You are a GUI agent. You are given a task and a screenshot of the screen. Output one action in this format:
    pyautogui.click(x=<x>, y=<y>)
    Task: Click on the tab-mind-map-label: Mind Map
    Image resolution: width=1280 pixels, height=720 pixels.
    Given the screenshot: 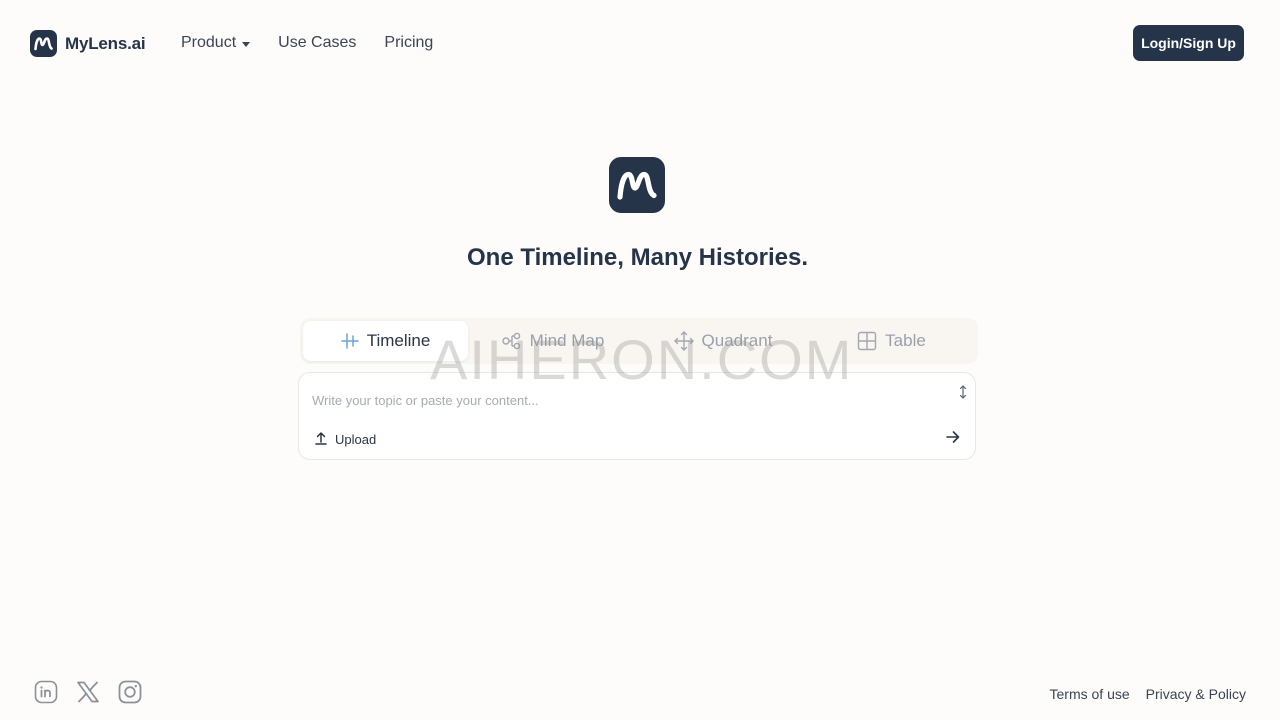 What is the action you would take?
    pyautogui.click(x=567, y=340)
    